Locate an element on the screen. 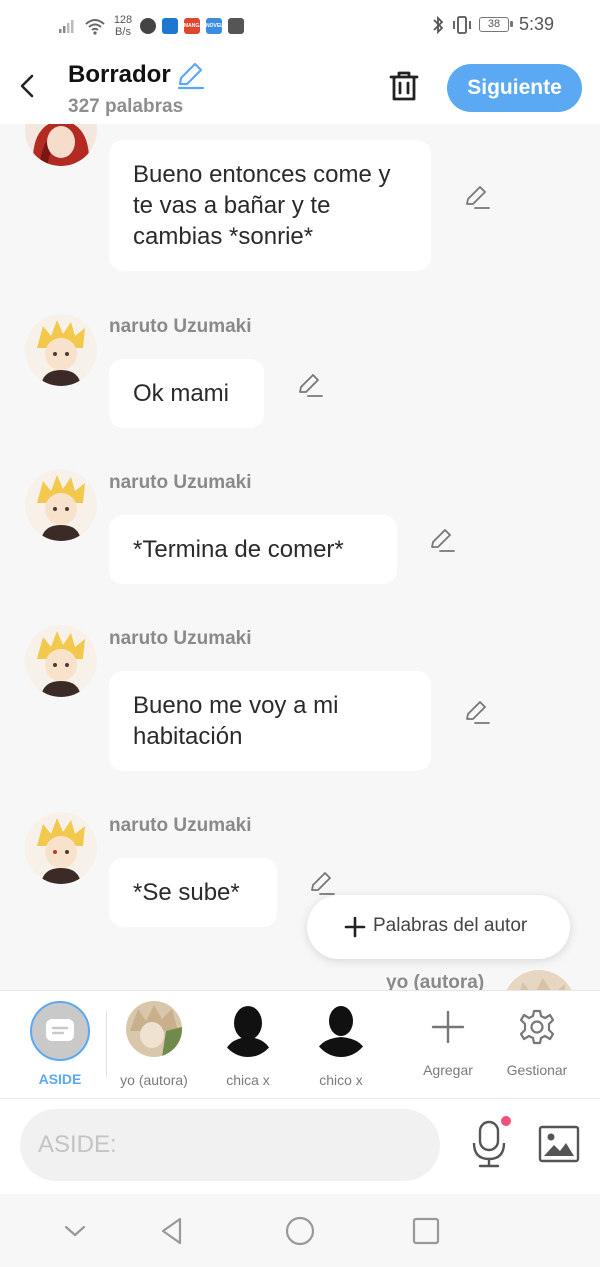  edit-title-button is located at coordinates (191, 76).